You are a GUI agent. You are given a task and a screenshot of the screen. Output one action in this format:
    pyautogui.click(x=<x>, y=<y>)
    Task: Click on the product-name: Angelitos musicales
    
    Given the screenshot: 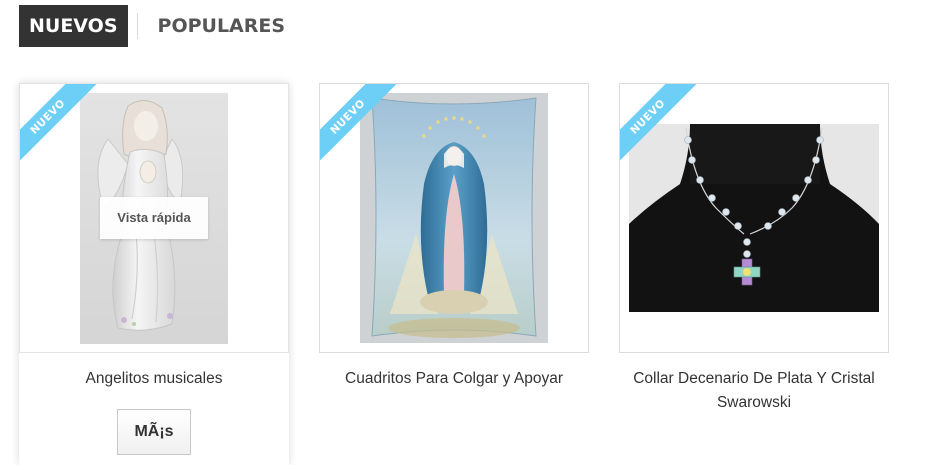 What is the action you would take?
    pyautogui.click(x=154, y=379)
    